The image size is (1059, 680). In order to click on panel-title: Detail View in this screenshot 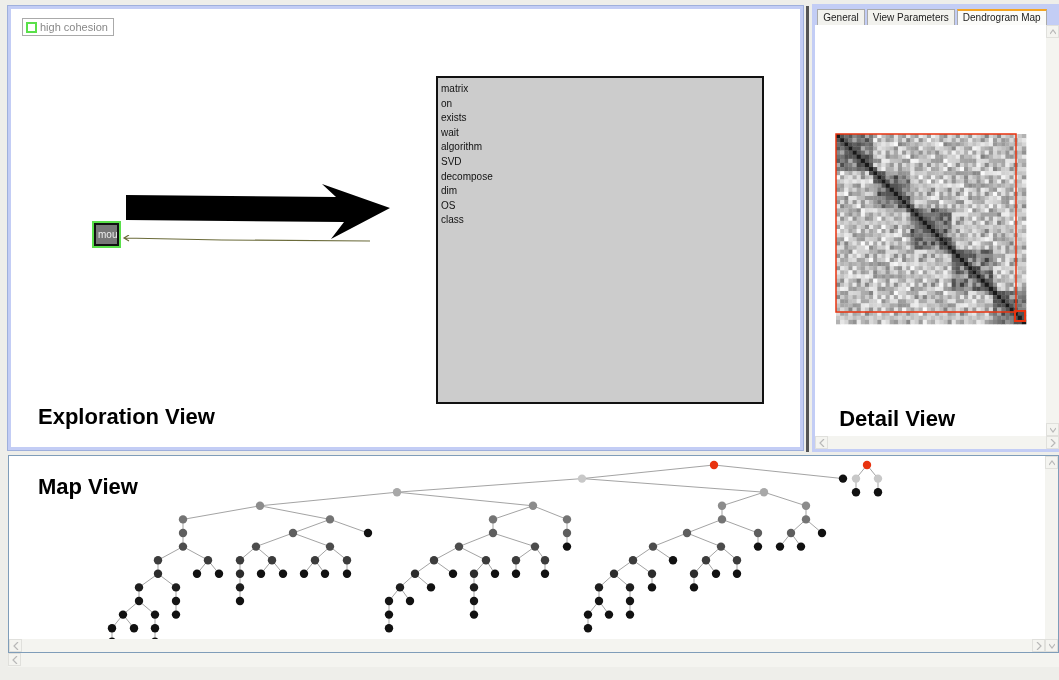, I will do `click(897, 419)`.